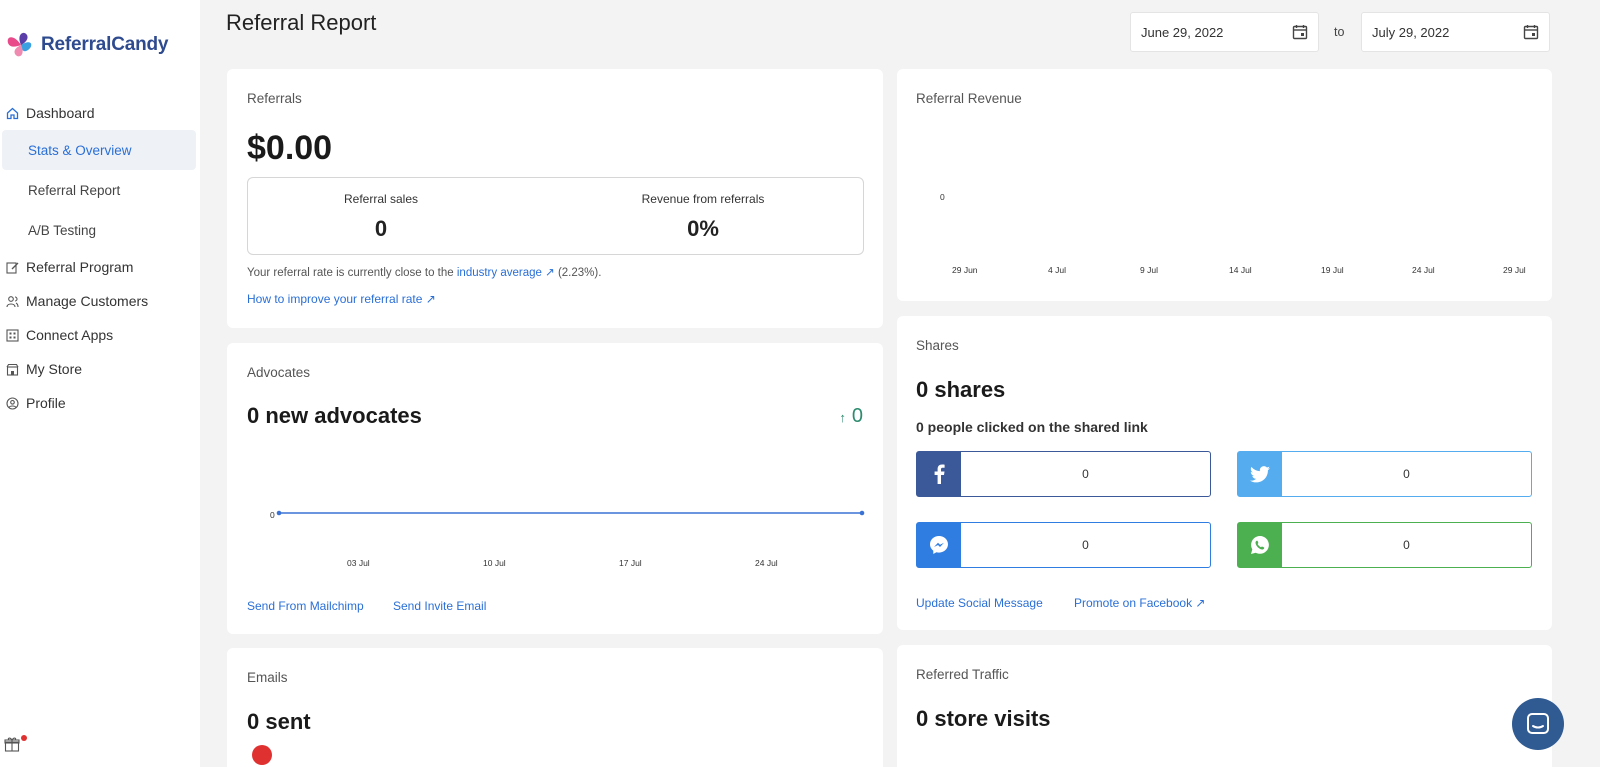 This screenshot has height=767, width=1600. I want to click on sidebar-item-ab-testing: A/B Testing, so click(100, 230).